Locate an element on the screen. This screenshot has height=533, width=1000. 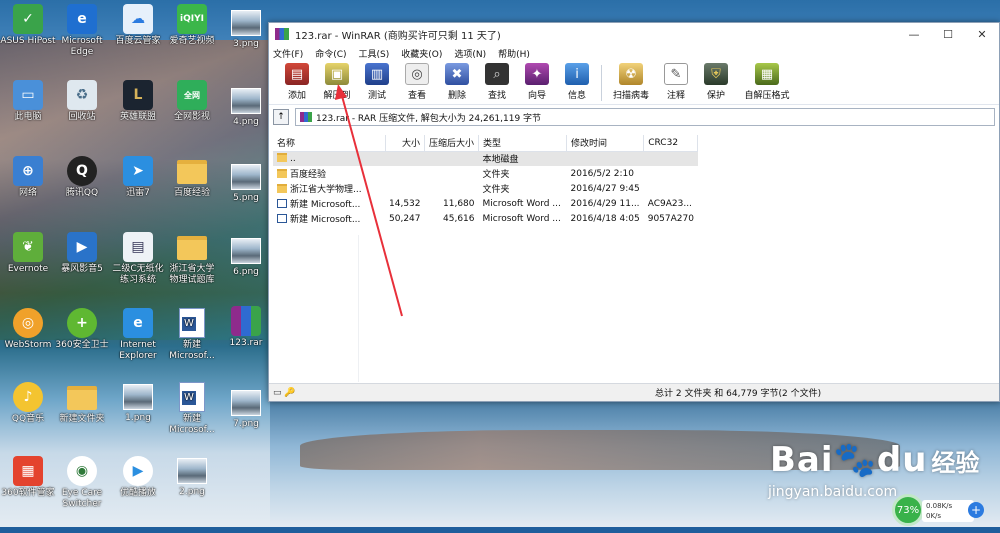
menu-tools: 工具(S) is located at coordinates (374, 53).